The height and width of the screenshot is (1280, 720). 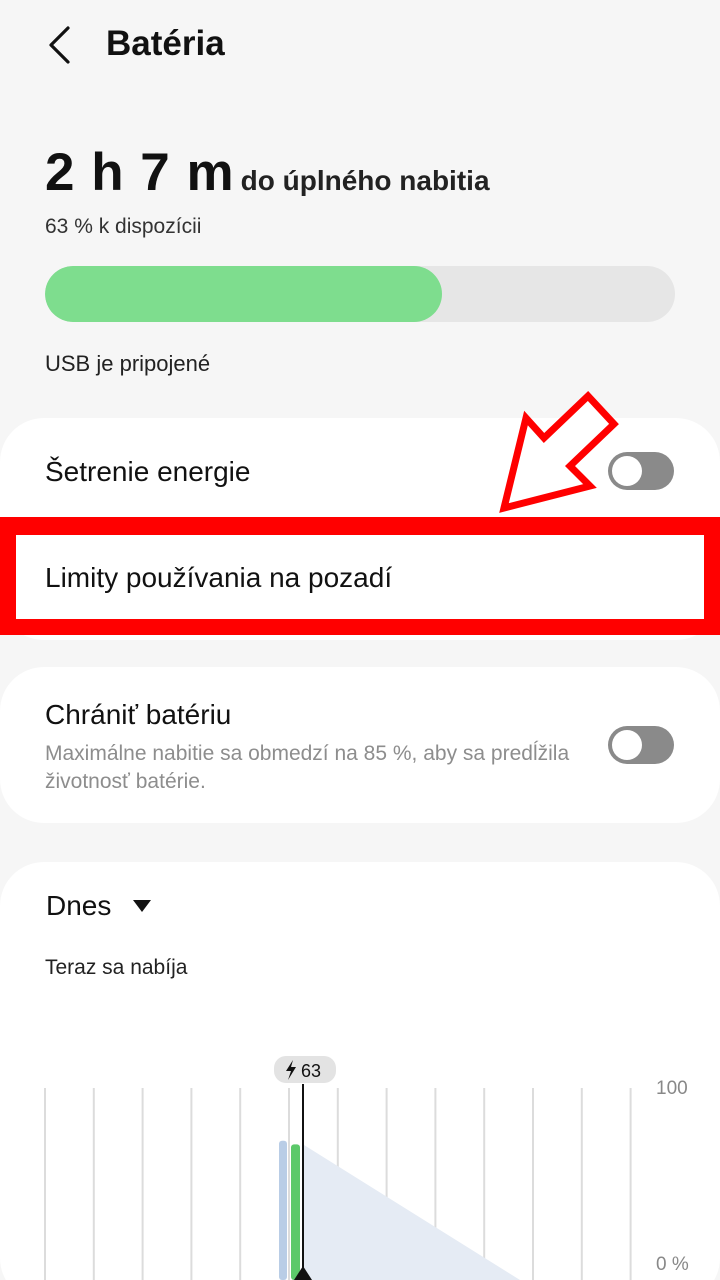 What do you see at coordinates (672, 1264) in the screenshot?
I see `chart-y-tick-min: 0 %` at bounding box center [672, 1264].